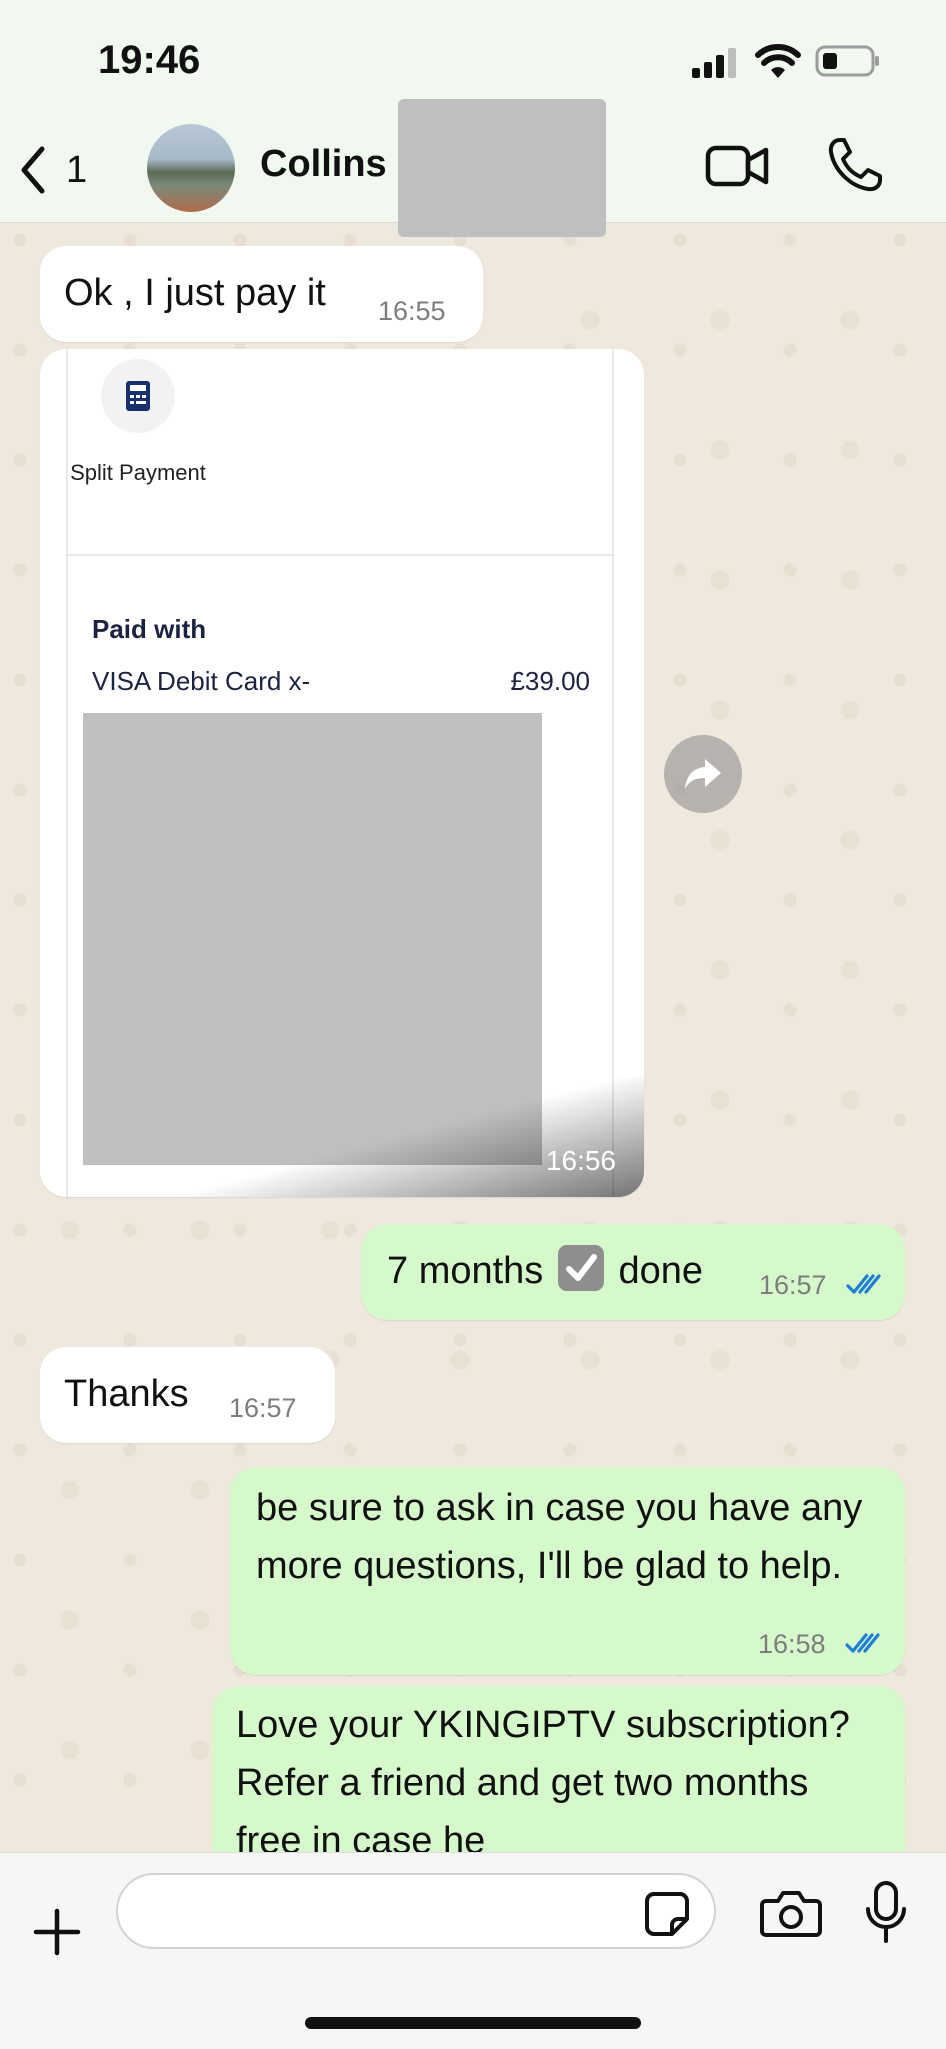 The width and height of the screenshot is (946, 2049). Describe the element at coordinates (714, 63) in the screenshot. I see `cellular-signal-icon` at that location.